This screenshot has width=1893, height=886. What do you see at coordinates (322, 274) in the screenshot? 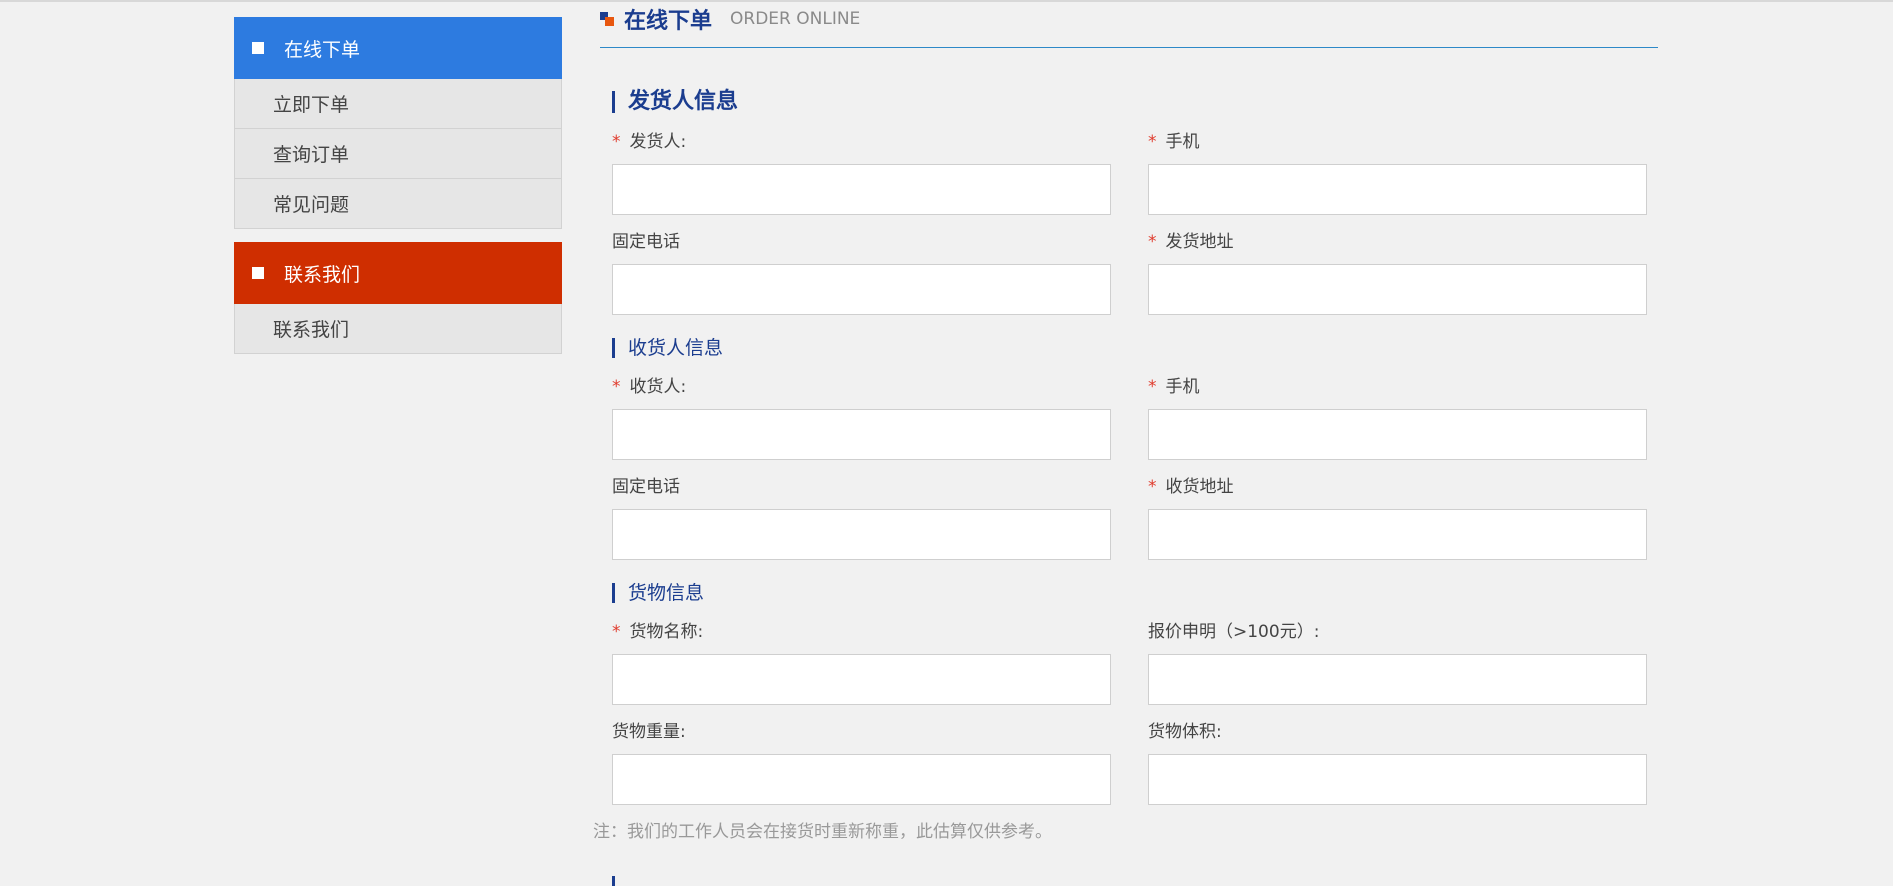
I see `sidebar-header-label: 联系我们` at bounding box center [322, 274].